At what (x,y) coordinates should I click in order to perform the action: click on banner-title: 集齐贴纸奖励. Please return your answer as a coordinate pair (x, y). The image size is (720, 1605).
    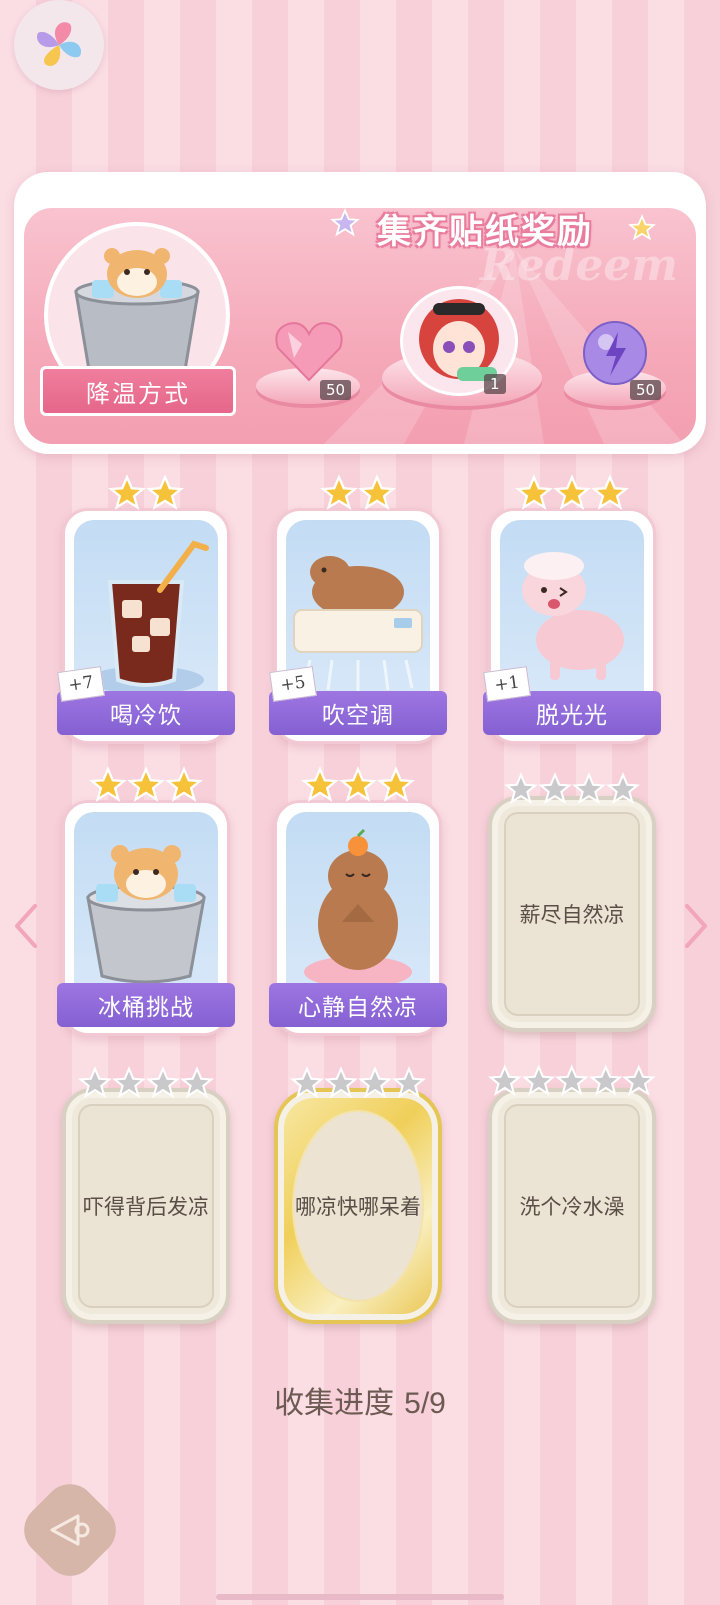
    Looking at the image, I should click on (485, 232).